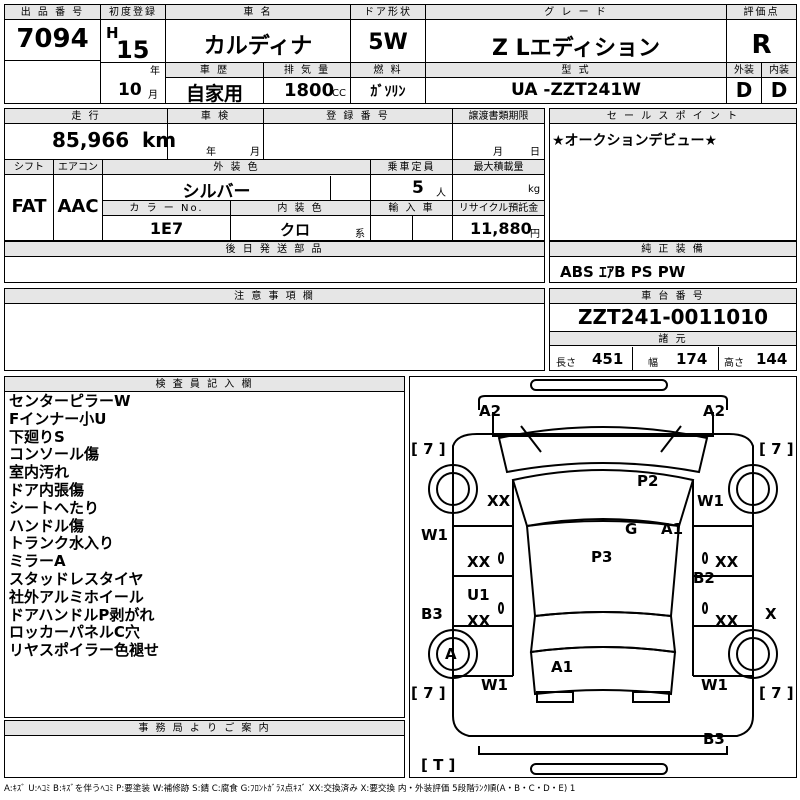  I want to click on inspector-note: 社外アルミホイール, so click(76, 596).